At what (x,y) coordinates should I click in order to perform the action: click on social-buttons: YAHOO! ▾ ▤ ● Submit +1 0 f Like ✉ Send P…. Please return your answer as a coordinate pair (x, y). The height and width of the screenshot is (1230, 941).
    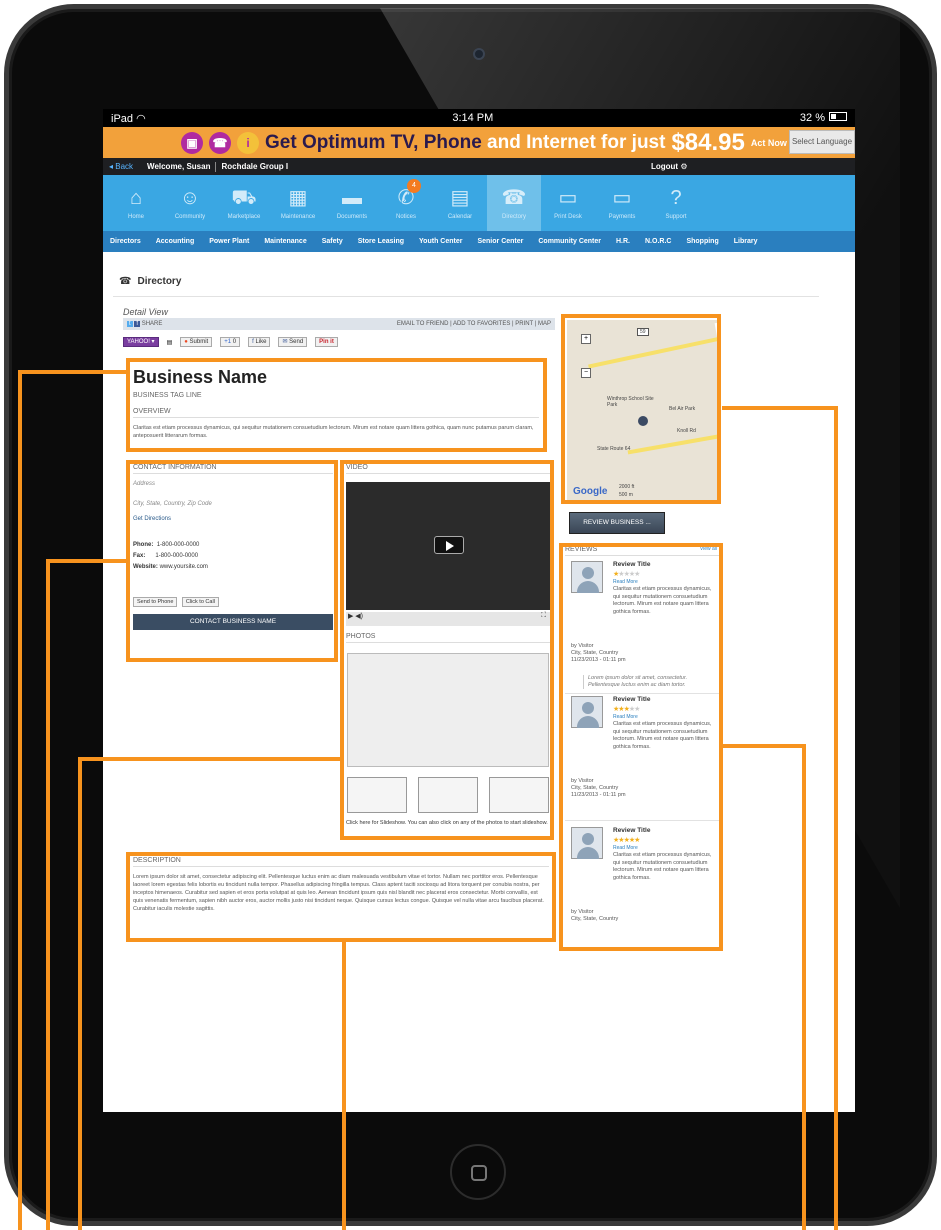
    Looking at the image, I should click on (230, 342).